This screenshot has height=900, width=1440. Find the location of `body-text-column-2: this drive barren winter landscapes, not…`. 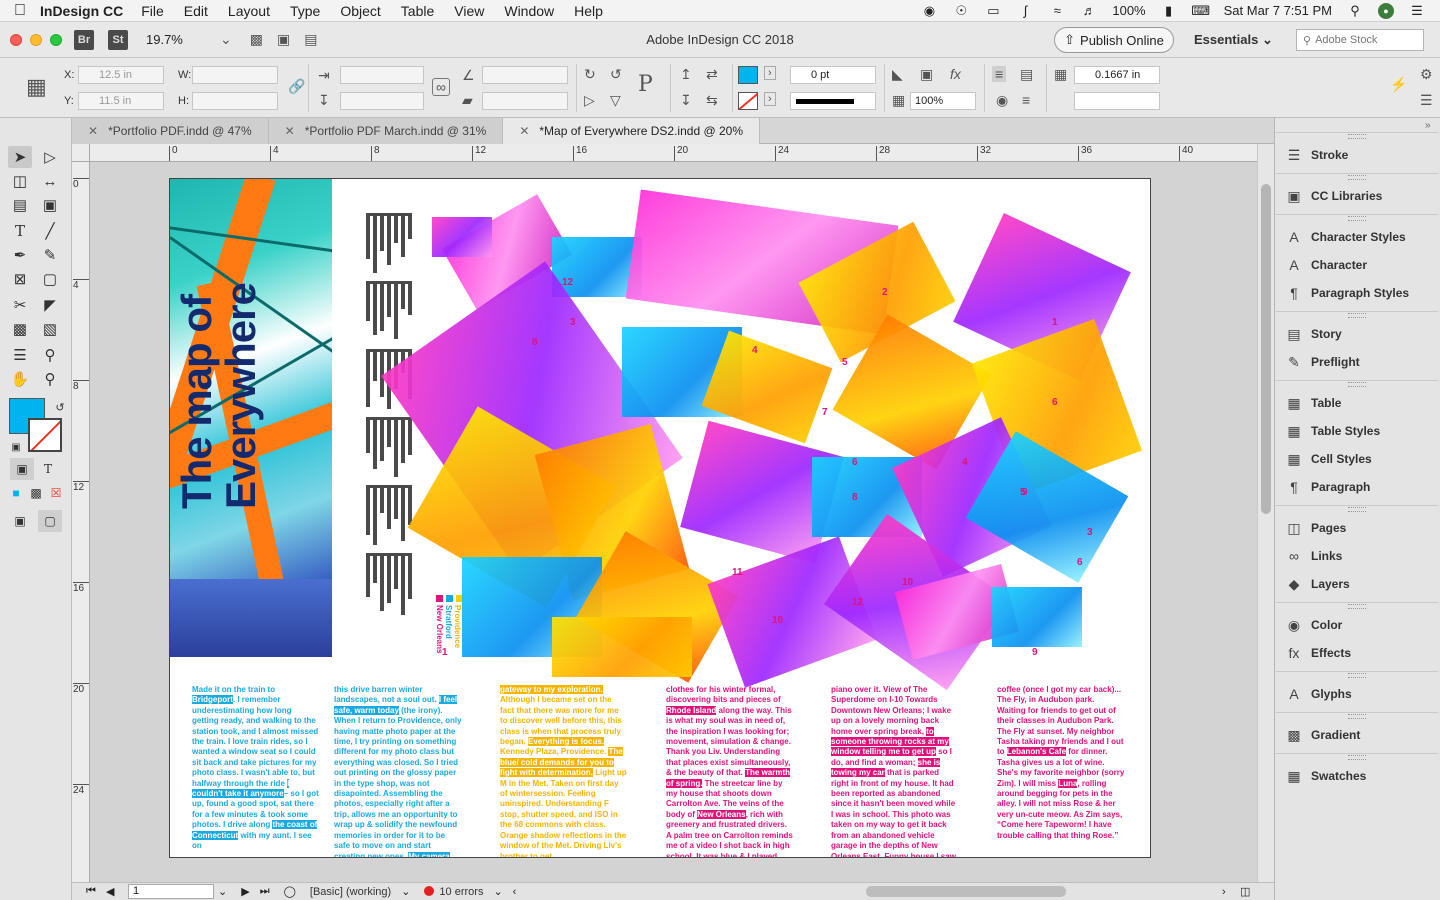

body-text-column-2: this drive barren winter landscapes, not… is located at coordinates (398, 771).